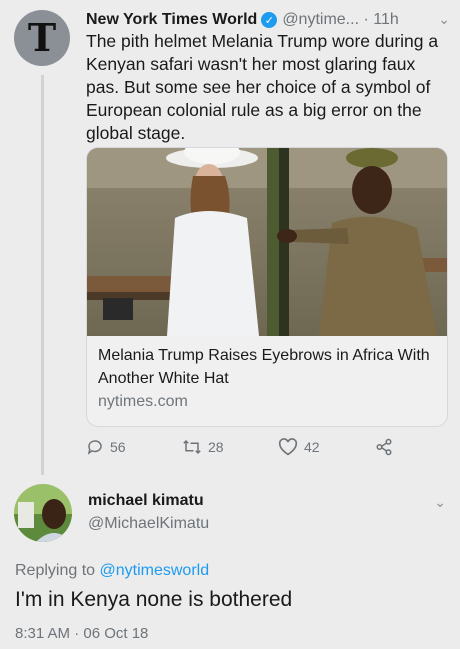 This screenshot has height=649, width=460. Describe the element at coordinates (299, 447) in the screenshot. I see `like-button: 42` at that location.